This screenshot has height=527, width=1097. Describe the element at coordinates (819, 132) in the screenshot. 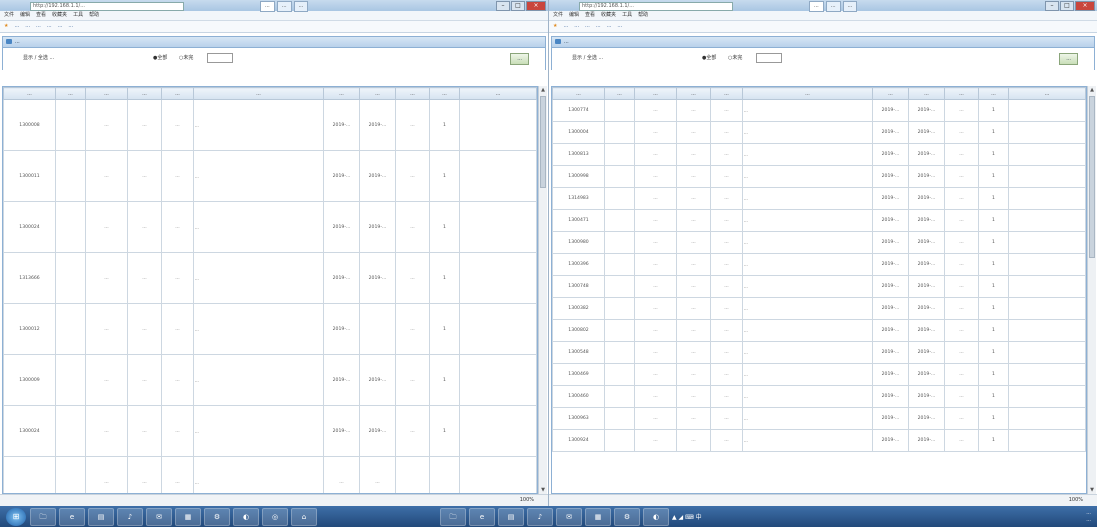

I see `table-row: 1300004............ 2019-... 2019-...... 1` at that location.